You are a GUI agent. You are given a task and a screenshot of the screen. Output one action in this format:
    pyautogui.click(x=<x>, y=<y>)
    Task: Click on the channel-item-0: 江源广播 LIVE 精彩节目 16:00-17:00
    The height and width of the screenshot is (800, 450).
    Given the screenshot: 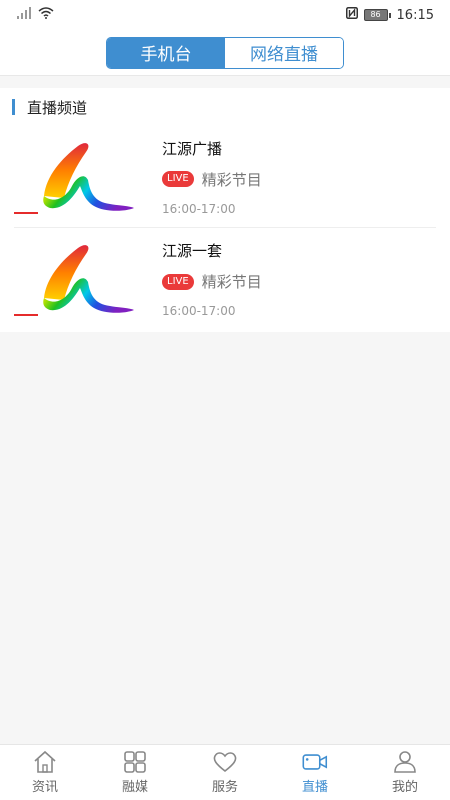 What is the action you would take?
    pyautogui.click(x=225, y=177)
    